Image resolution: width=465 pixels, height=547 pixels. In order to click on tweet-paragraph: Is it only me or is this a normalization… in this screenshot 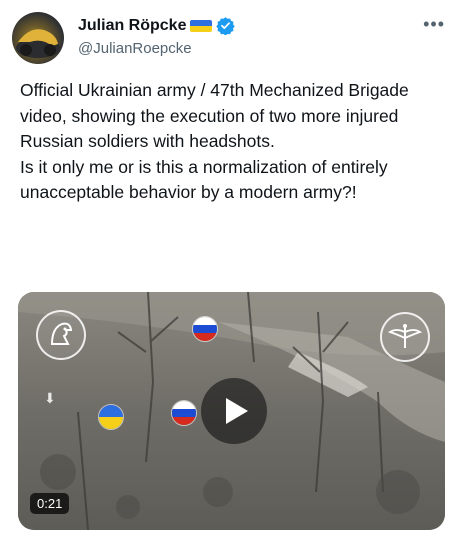, I will do `click(204, 179)`.